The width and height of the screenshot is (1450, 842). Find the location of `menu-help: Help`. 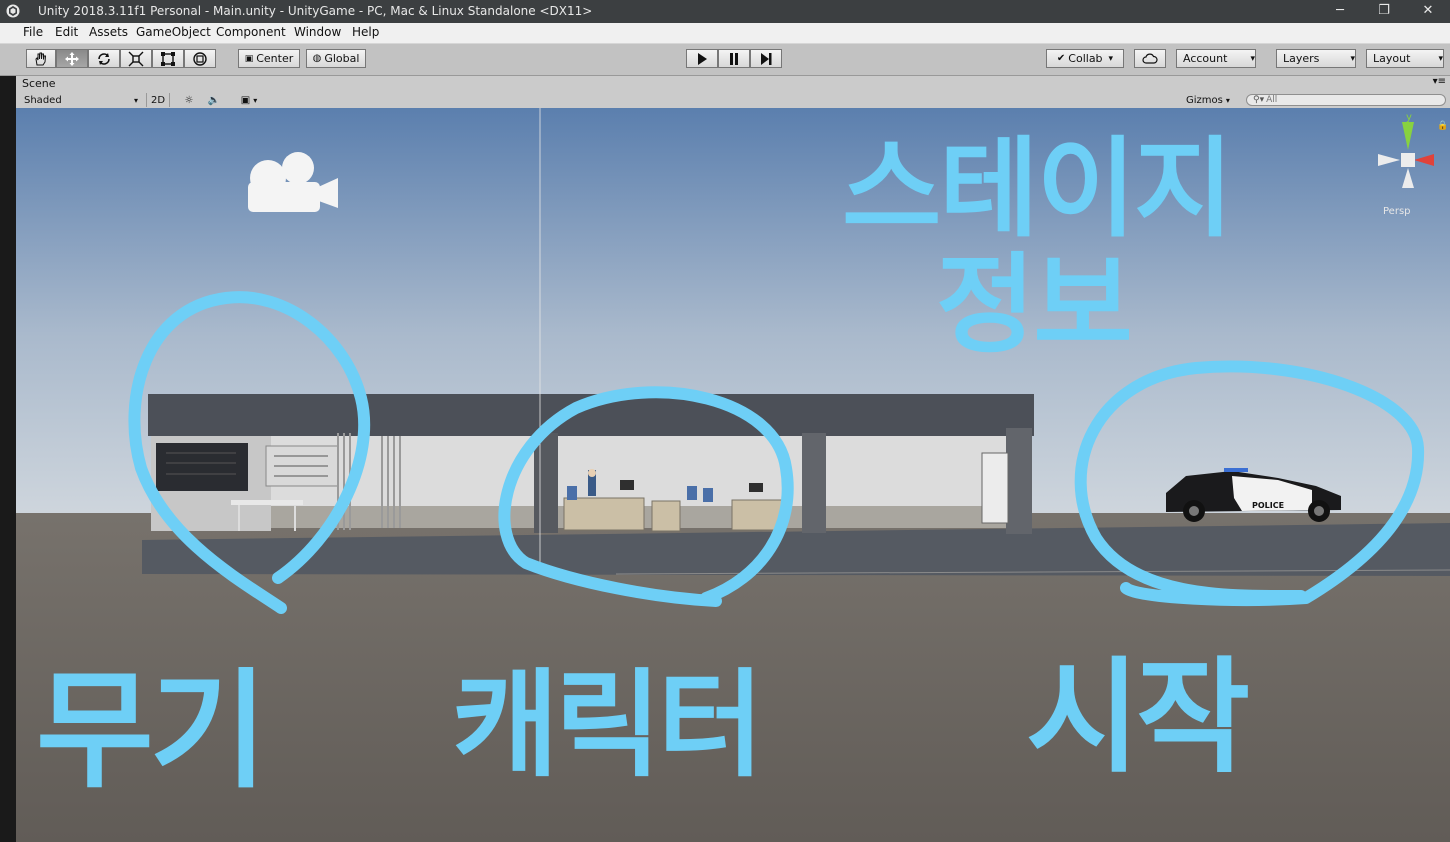

menu-help: Help is located at coordinates (365, 32).